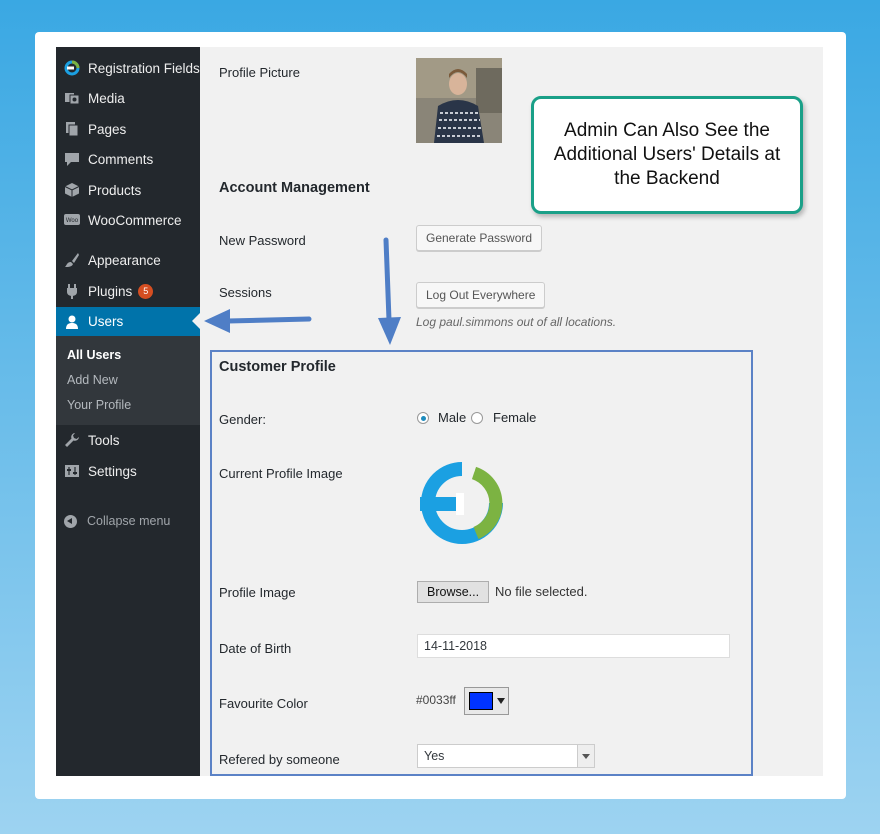  What do you see at coordinates (302, 291) in the screenshot?
I see `annotation-arrows` at bounding box center [302, 291].